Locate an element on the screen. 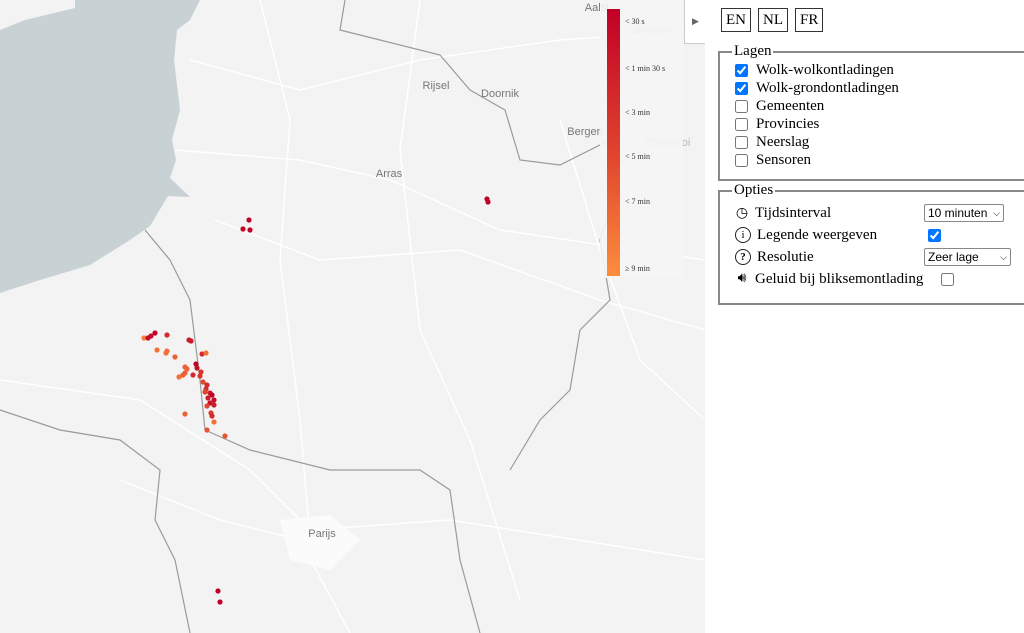  sound-label: Geluid bij bliksemontlading is located at coordinates (839, 278).